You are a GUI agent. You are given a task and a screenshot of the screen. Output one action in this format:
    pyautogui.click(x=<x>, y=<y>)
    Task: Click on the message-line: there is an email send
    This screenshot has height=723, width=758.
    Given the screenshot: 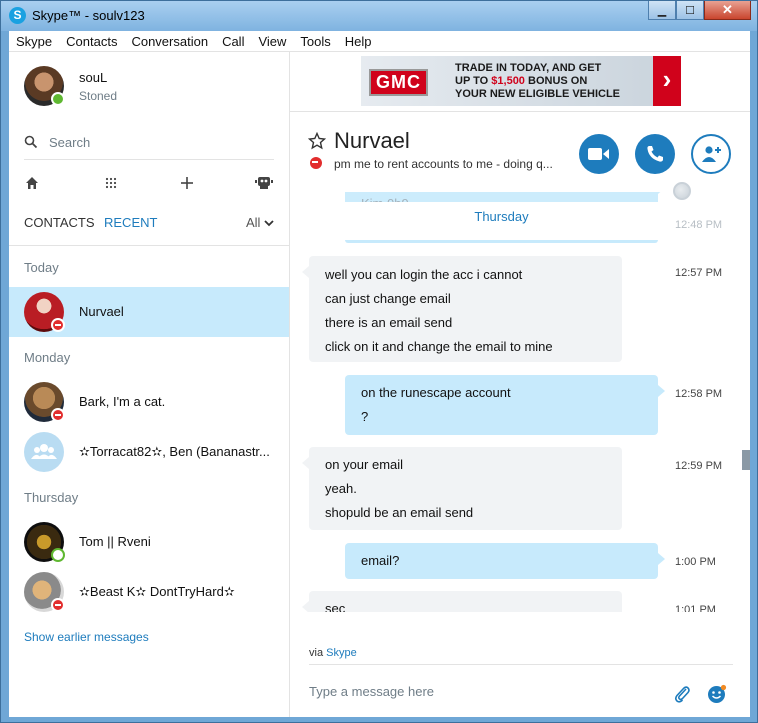 What is the action you would take?
    pyautogui.click(x=389, y=322)
    